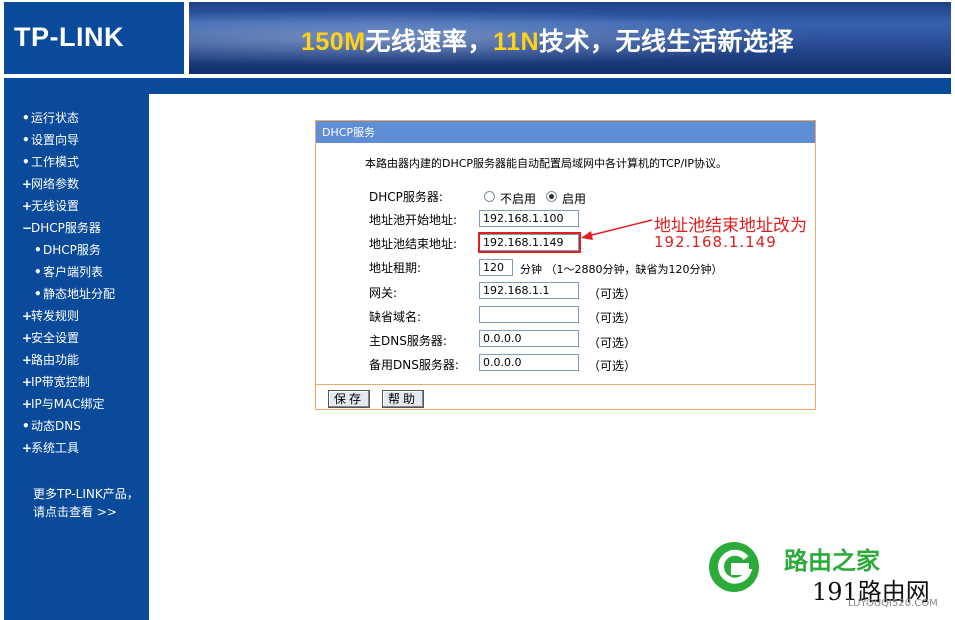  What do you see at coordinates (349, 132) in the screenshot?
I see `panel-title: DHCP服务` at bounding box center [349, 132].